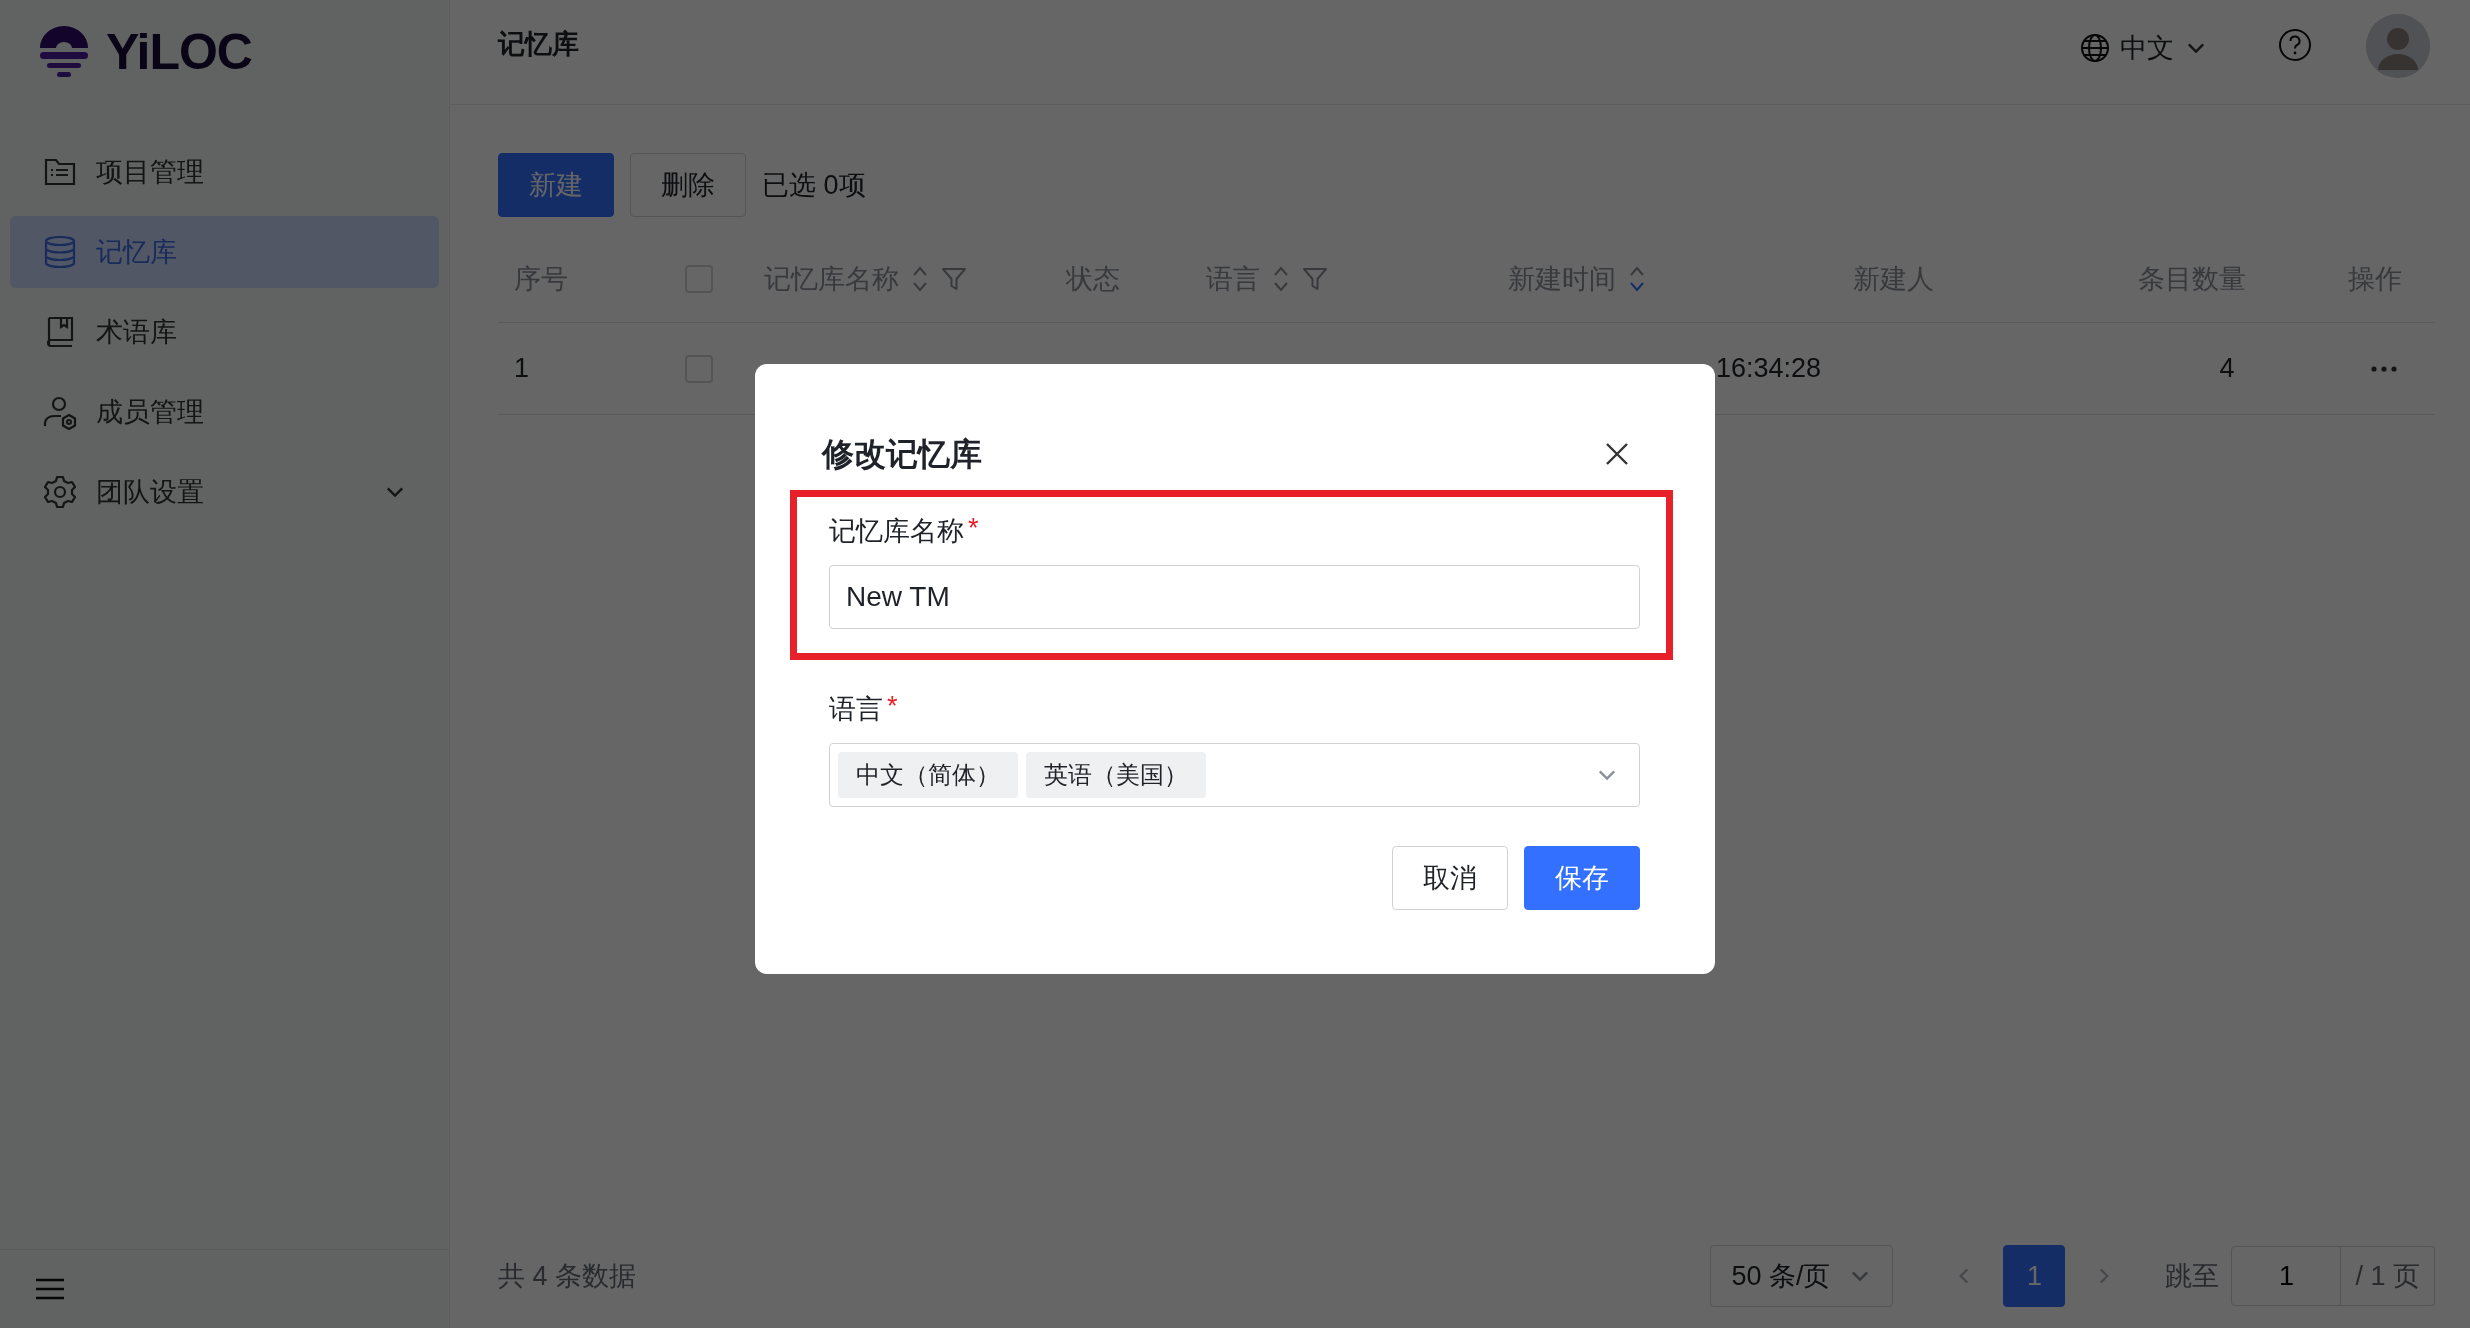  What do you see at coordinates (928, 775) in the screenshot?
I see `tag: 中文（简体）` at bounding box center [928, 775].